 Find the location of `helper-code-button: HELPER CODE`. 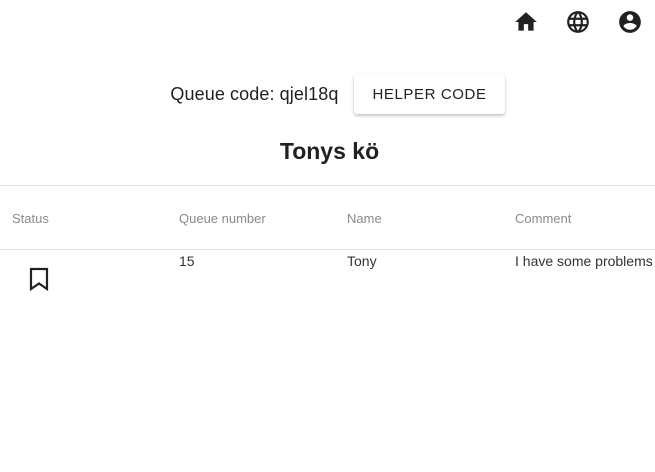

helper-code-button: HELPER CODE is located at coordinates (429, 94).